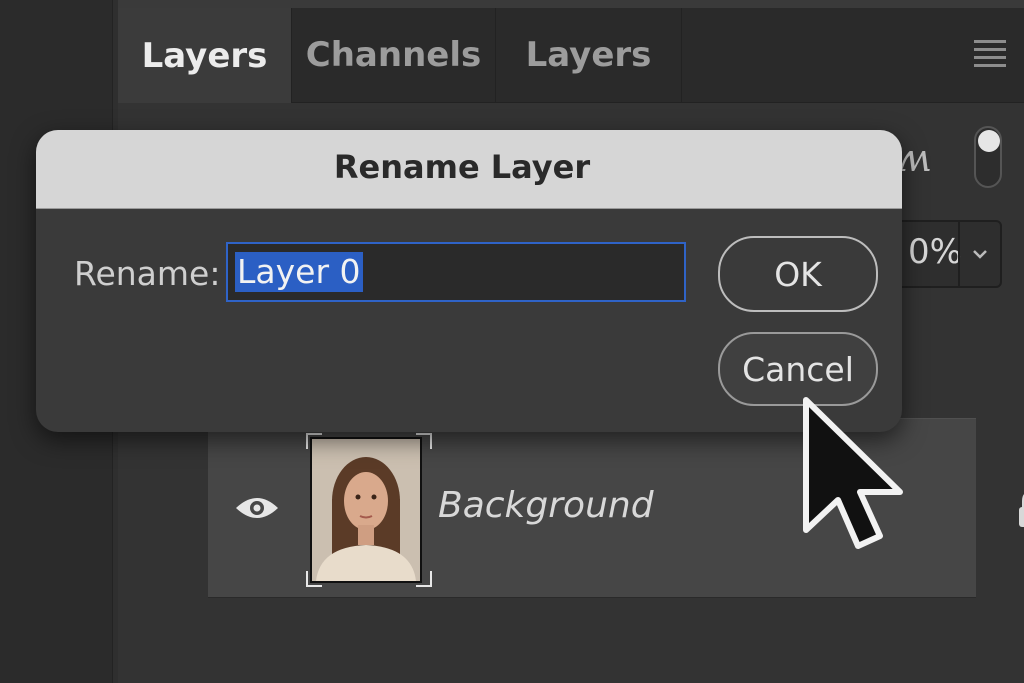 The width and height of the screenshot is (1024, 683). What do you see at coordinates (589, 55) in the screenshot?
I see `tab-layers-secondary: Layers` at bounding box center [589, 55].